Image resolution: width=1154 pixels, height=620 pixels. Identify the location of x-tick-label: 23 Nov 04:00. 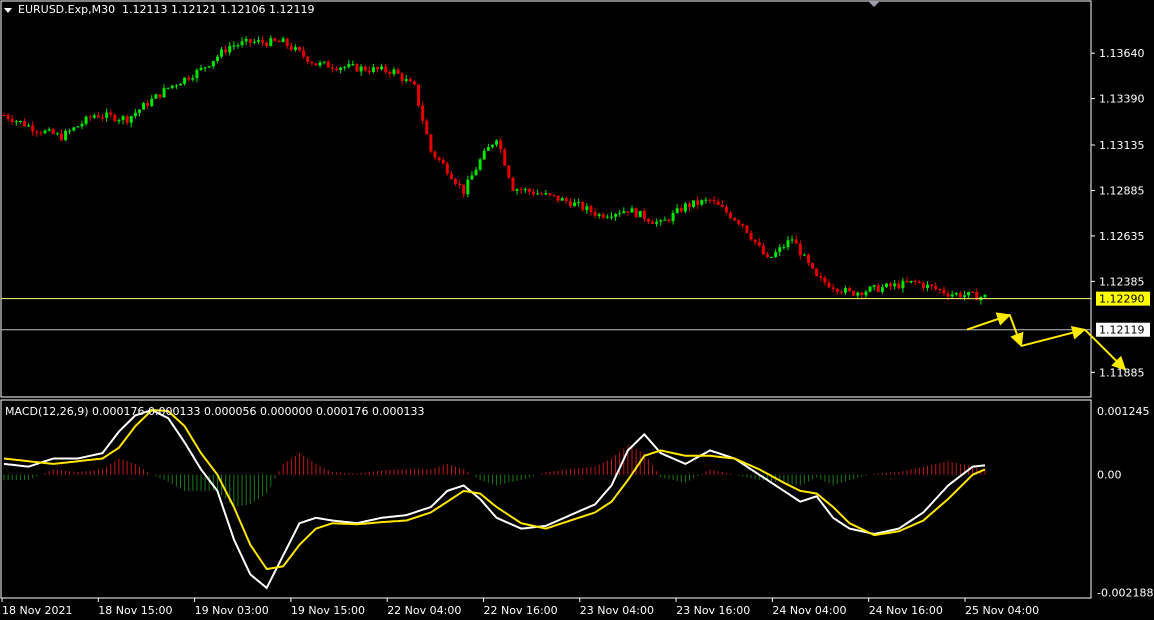
(617, 610).